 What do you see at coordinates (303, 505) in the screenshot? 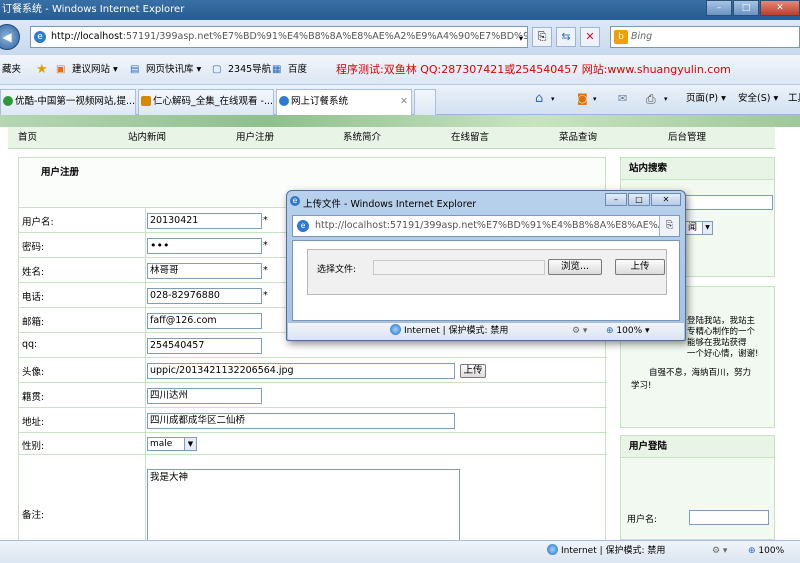
I see `remark-textarea: 我是大神` at bounding box center [303, 505].